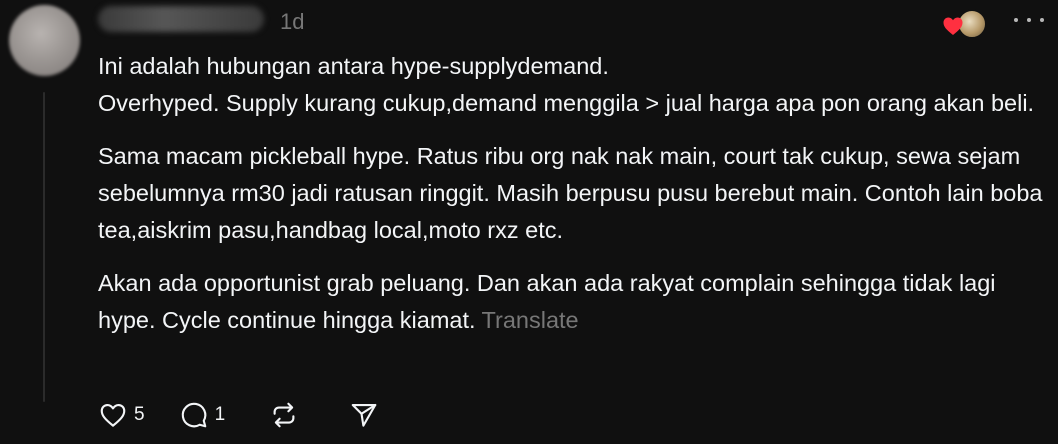 The height and width of the screenshot is (444, 1058). What do you see at coordinates (530, 320) in the screenshot?
I see `translate-link: Translate` at bounding box center [530, 320].